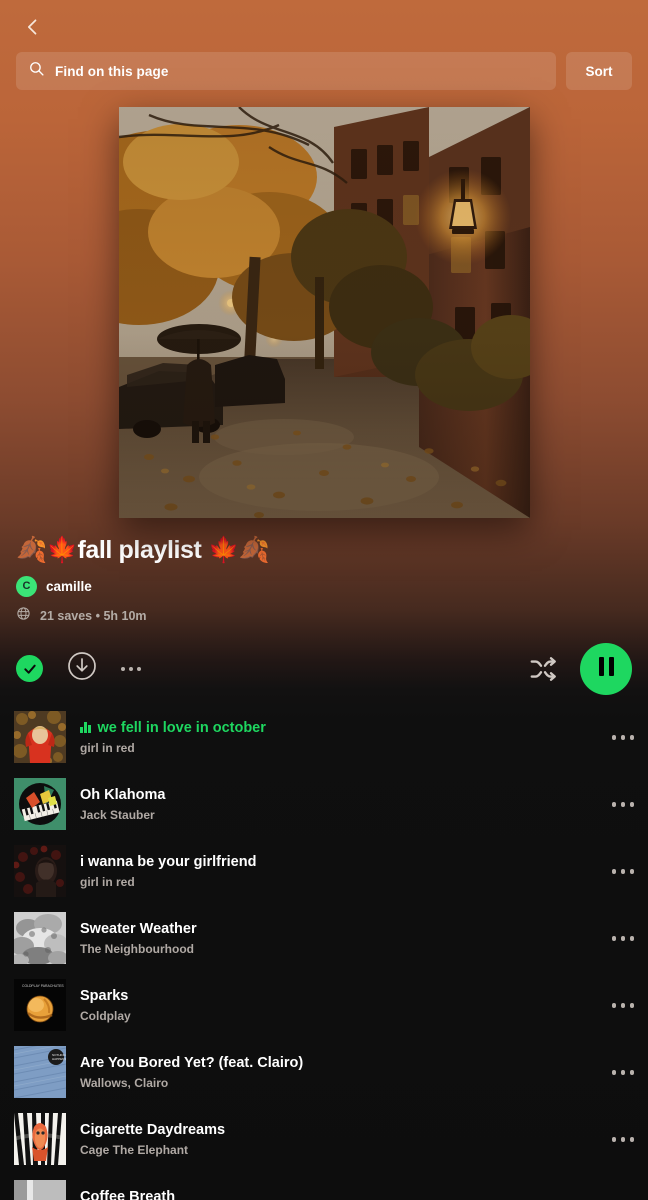  What do you see at coordinates (339, 1063) in the screenshot?
I see `track-title: Are You Bored Yet? (feat. Clairo)` at bounding box center [339, 1063].